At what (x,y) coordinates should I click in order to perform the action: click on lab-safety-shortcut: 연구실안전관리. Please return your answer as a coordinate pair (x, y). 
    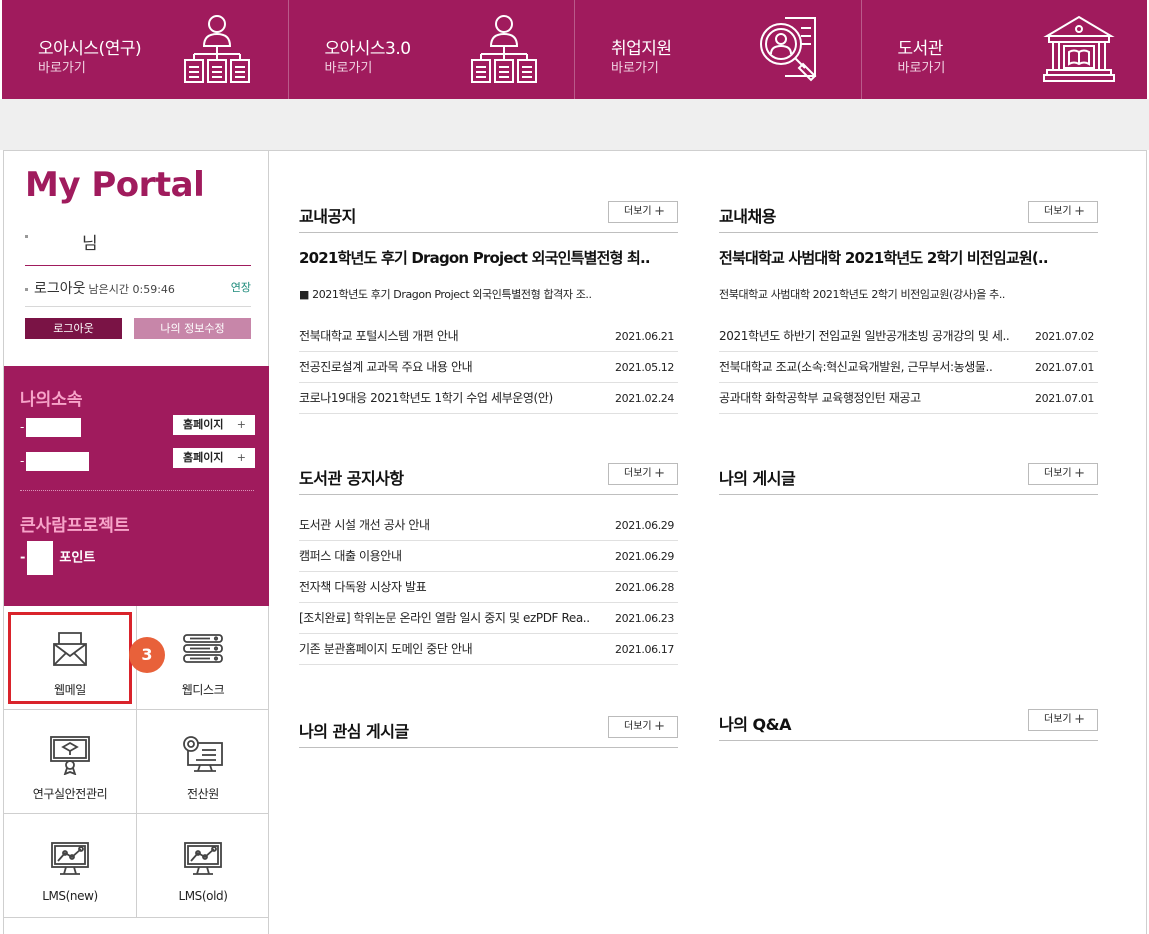
    Looking at the image, I should click on (70, 762).